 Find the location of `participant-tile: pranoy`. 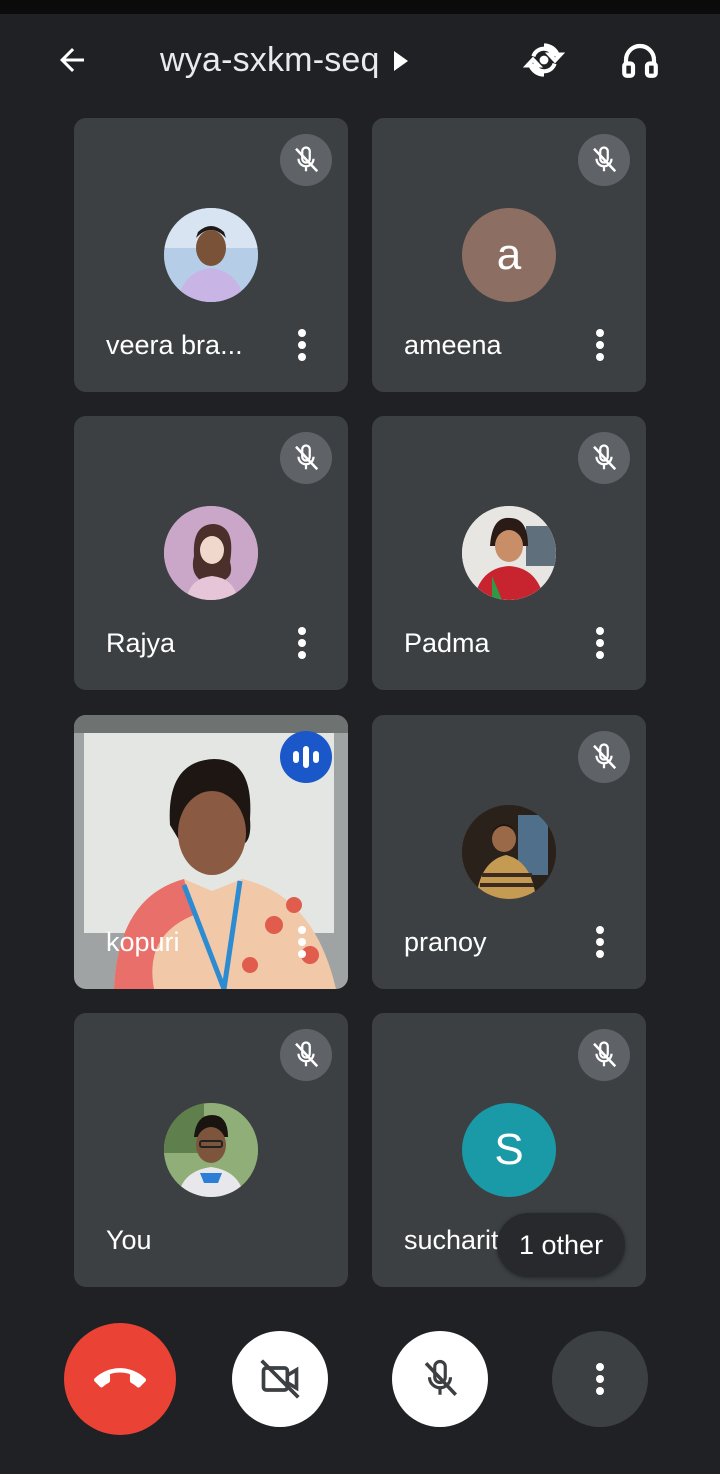

participant-tile: pranoy is located at coordinates (509, 852).